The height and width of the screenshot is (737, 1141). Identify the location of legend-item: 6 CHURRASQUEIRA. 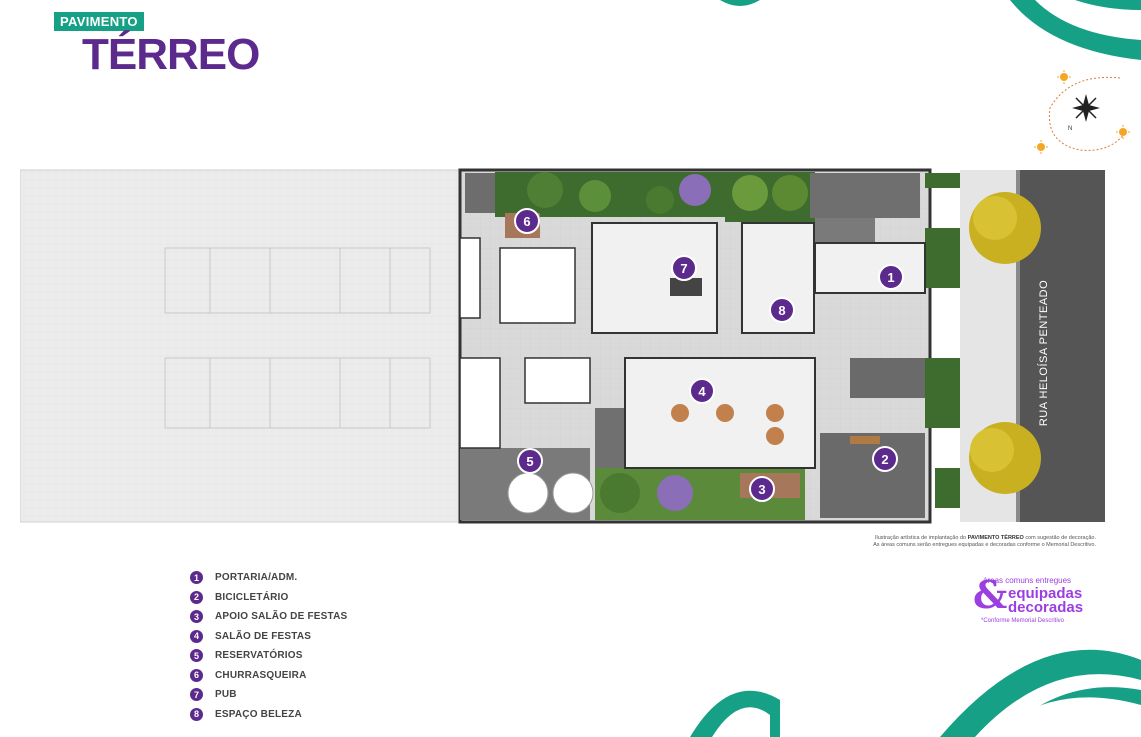
(268, 676).